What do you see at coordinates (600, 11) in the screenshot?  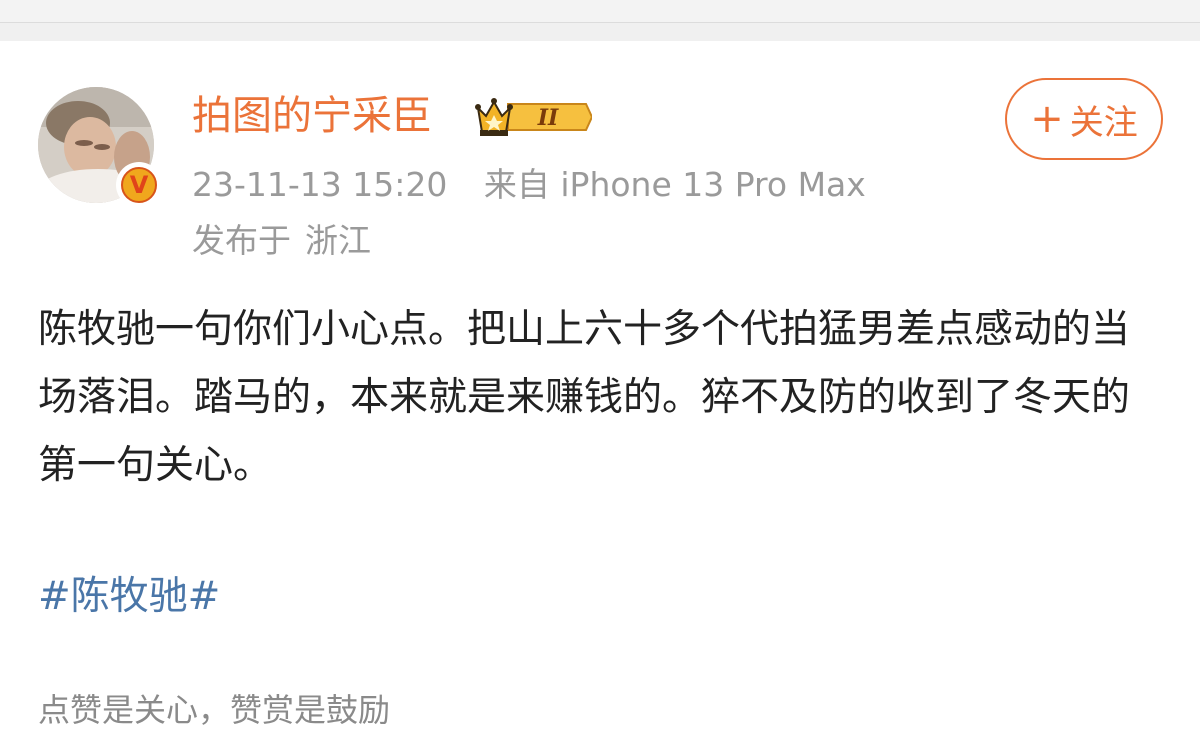 I see `top-strip` at bounding box center [600, 11].